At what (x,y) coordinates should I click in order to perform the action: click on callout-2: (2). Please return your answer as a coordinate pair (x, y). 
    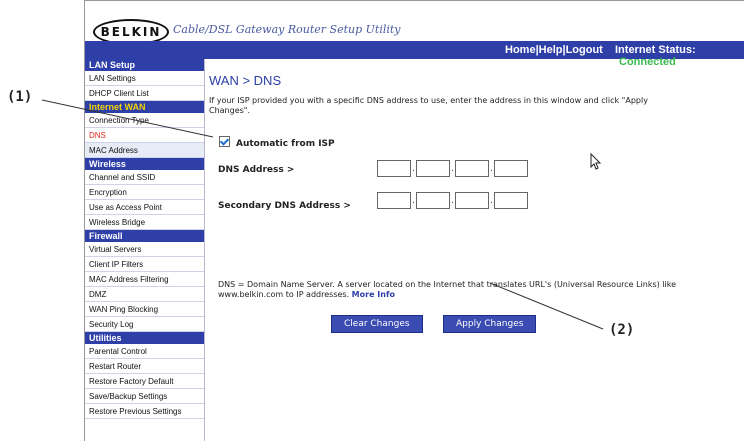
    Looking at the image, I should click on (622, 330).